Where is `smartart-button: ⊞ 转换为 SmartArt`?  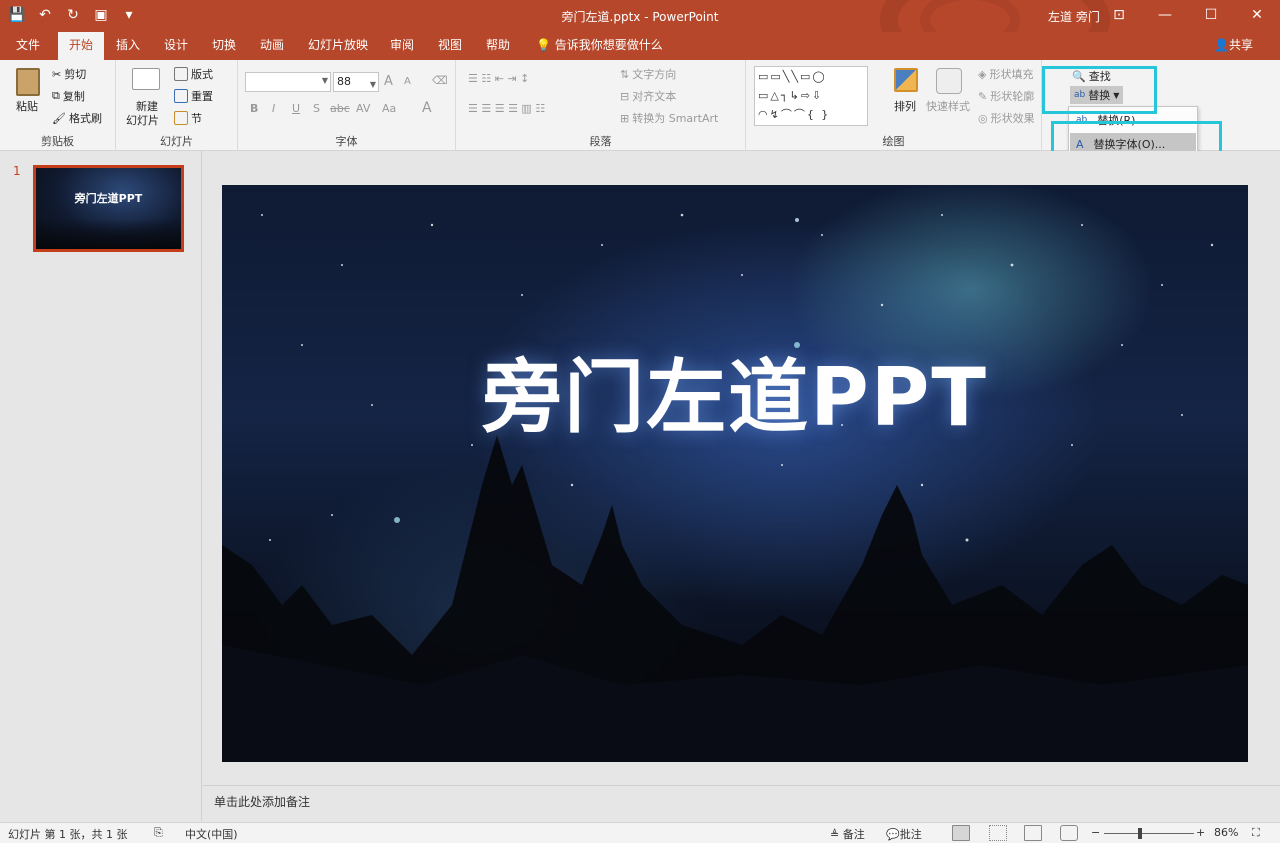
smartart-button: ⊞ 转换为 SmartArt is located at coordinates (669, 118).